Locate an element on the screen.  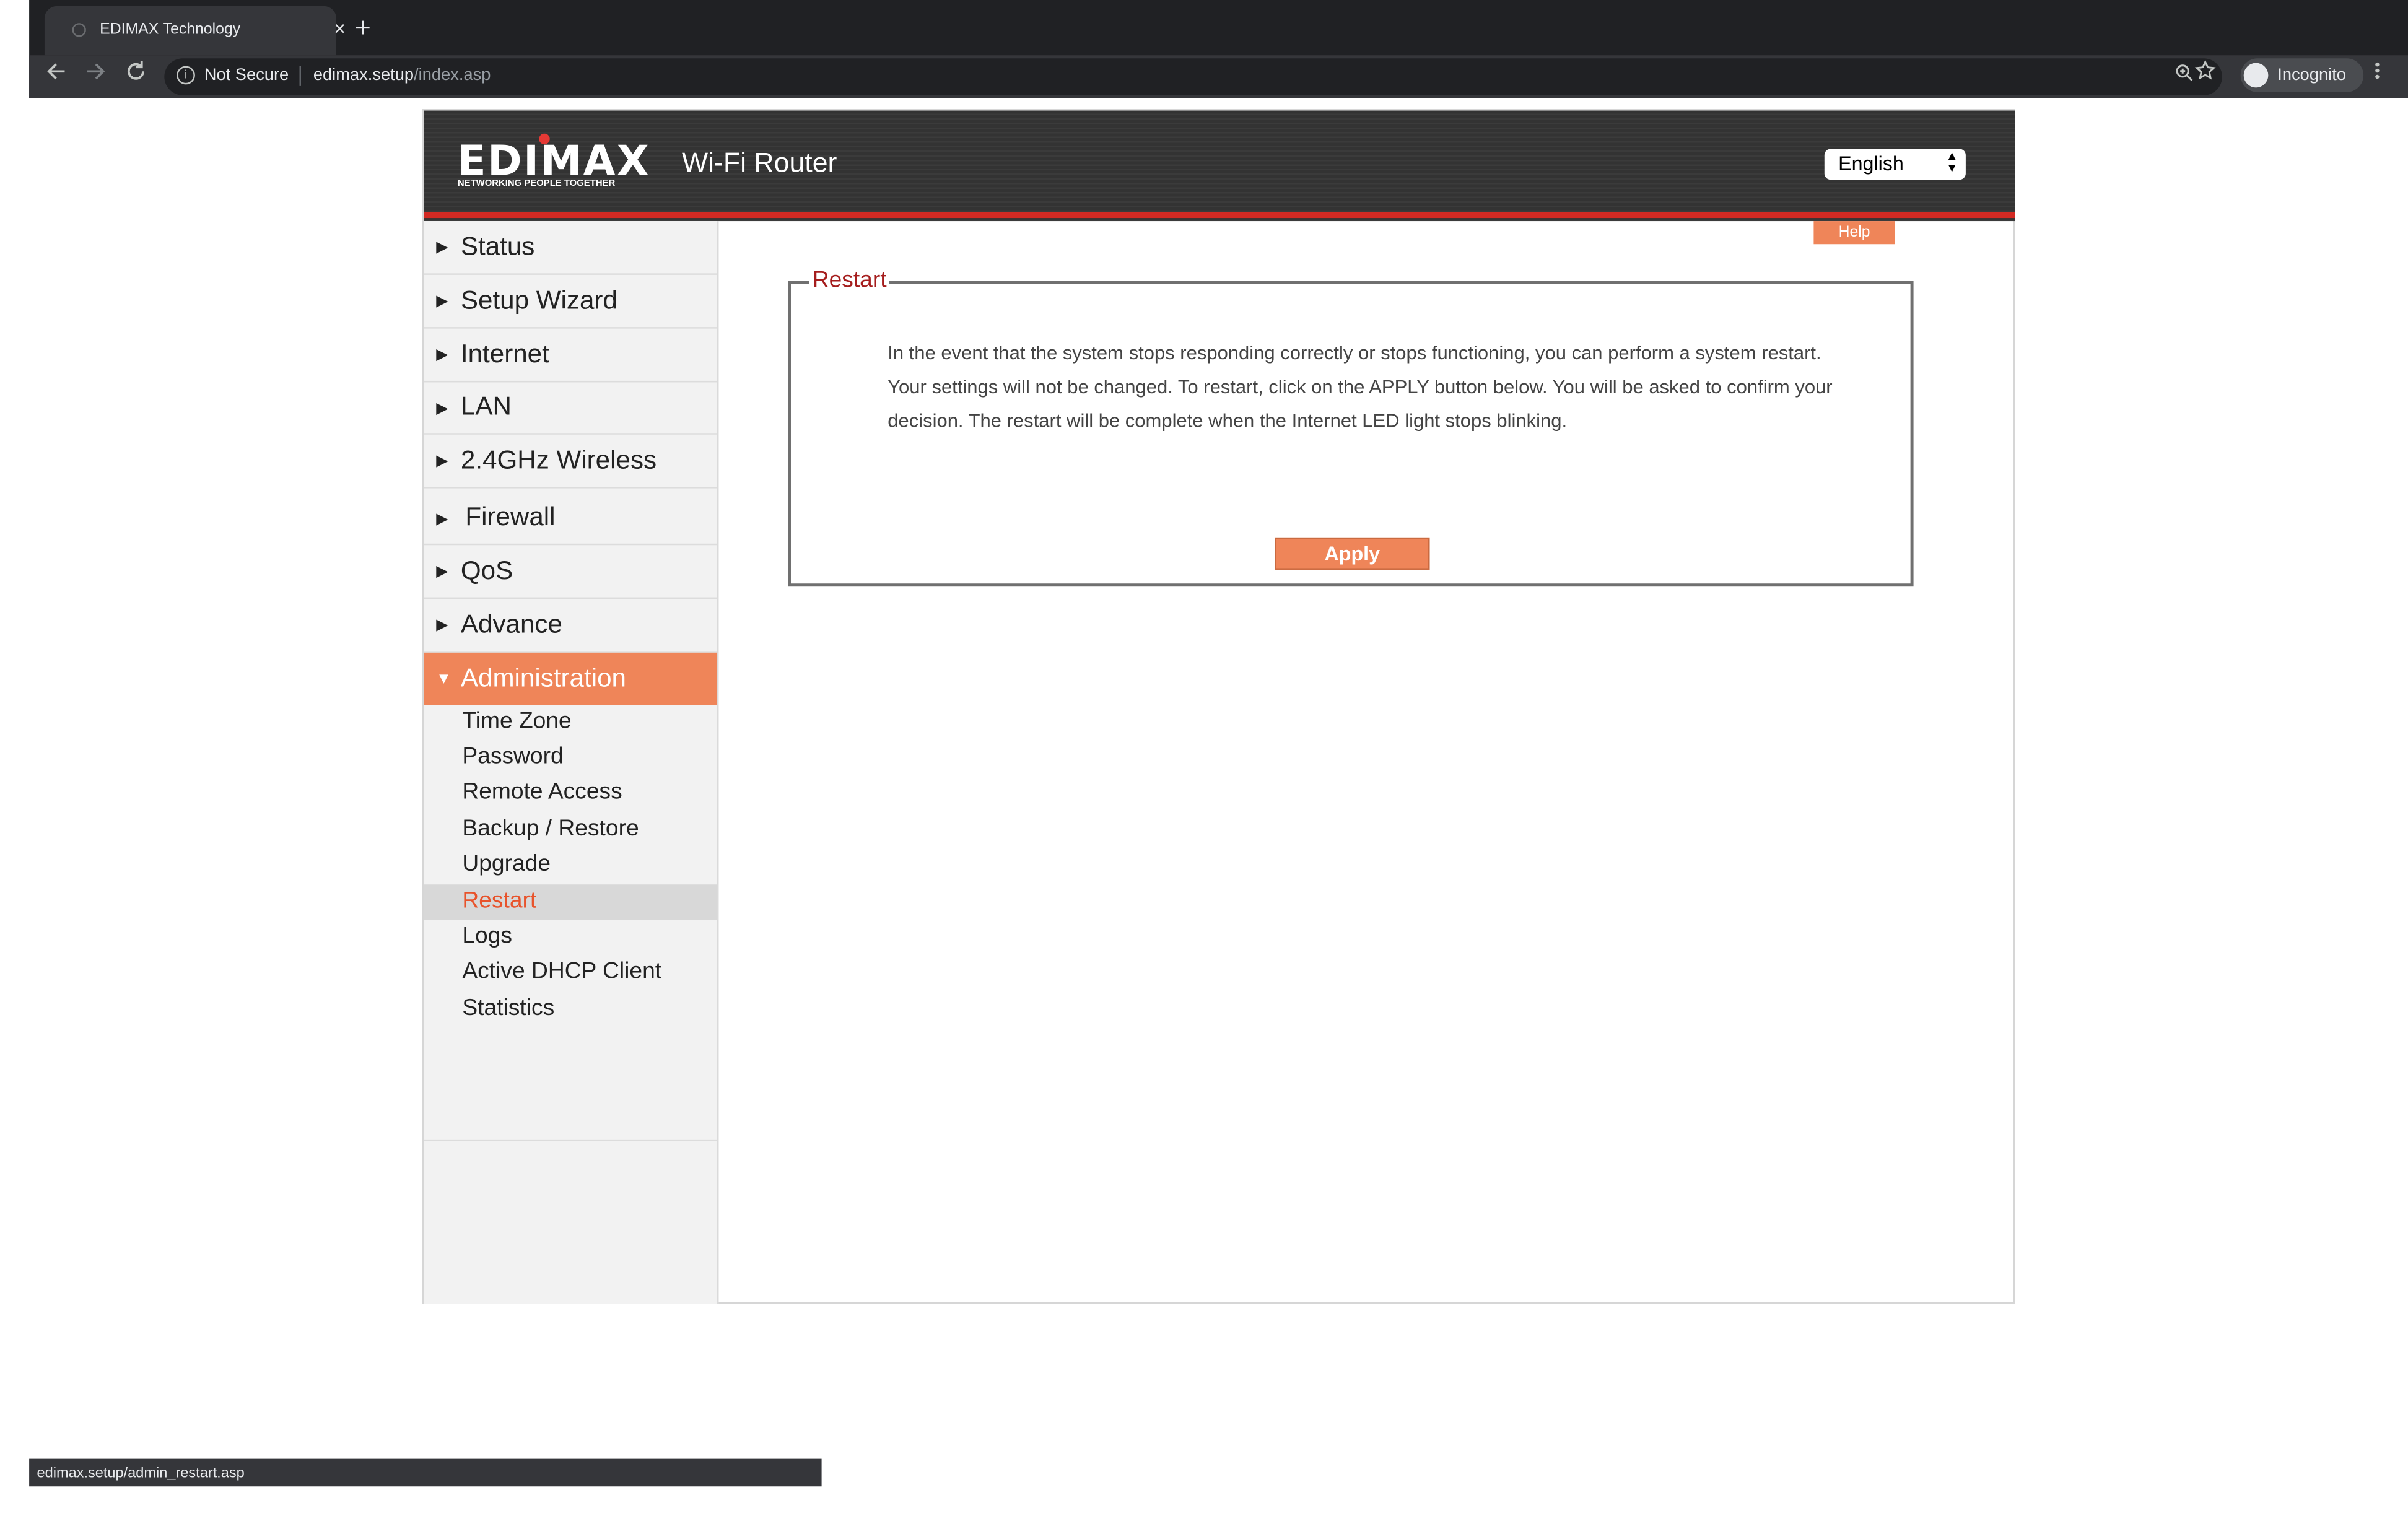
browser-tab: EDIMAX Technology × is located at coordinates (195, 31).